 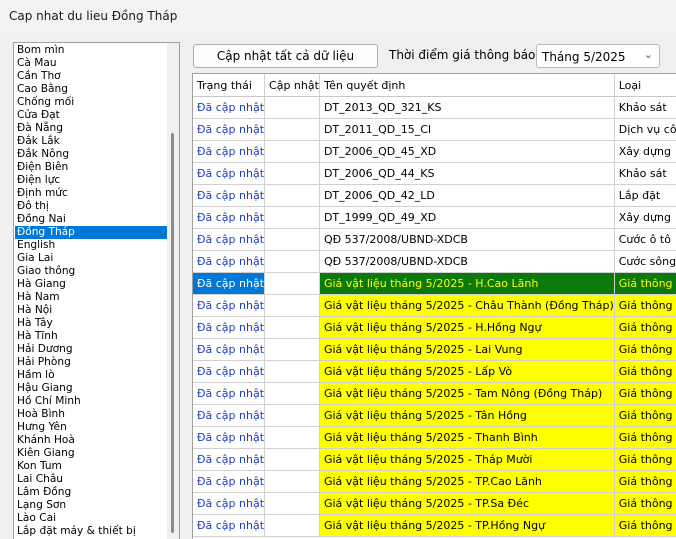 What do you see at coordinates (648, 54) in the screenshot?
I see `chevron-down-icon: ⌄` at bounding box center [648, 54].